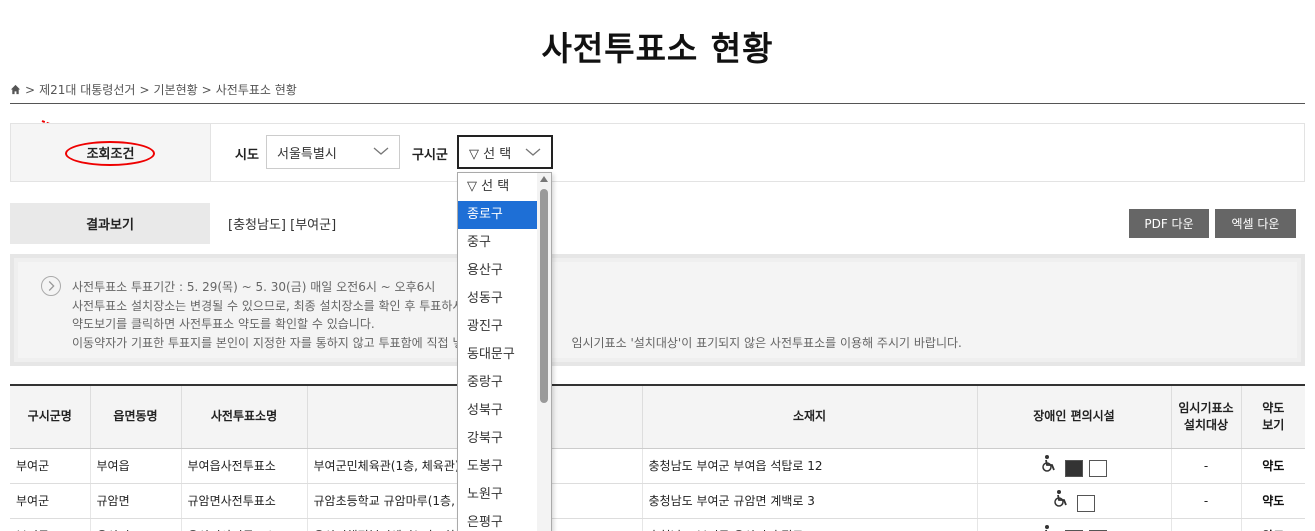 This screenshot has width=1315, height=531. Describe the element at coordinates (544, 296) in the screenshot. I see `scrollbar-thumb` at that location.